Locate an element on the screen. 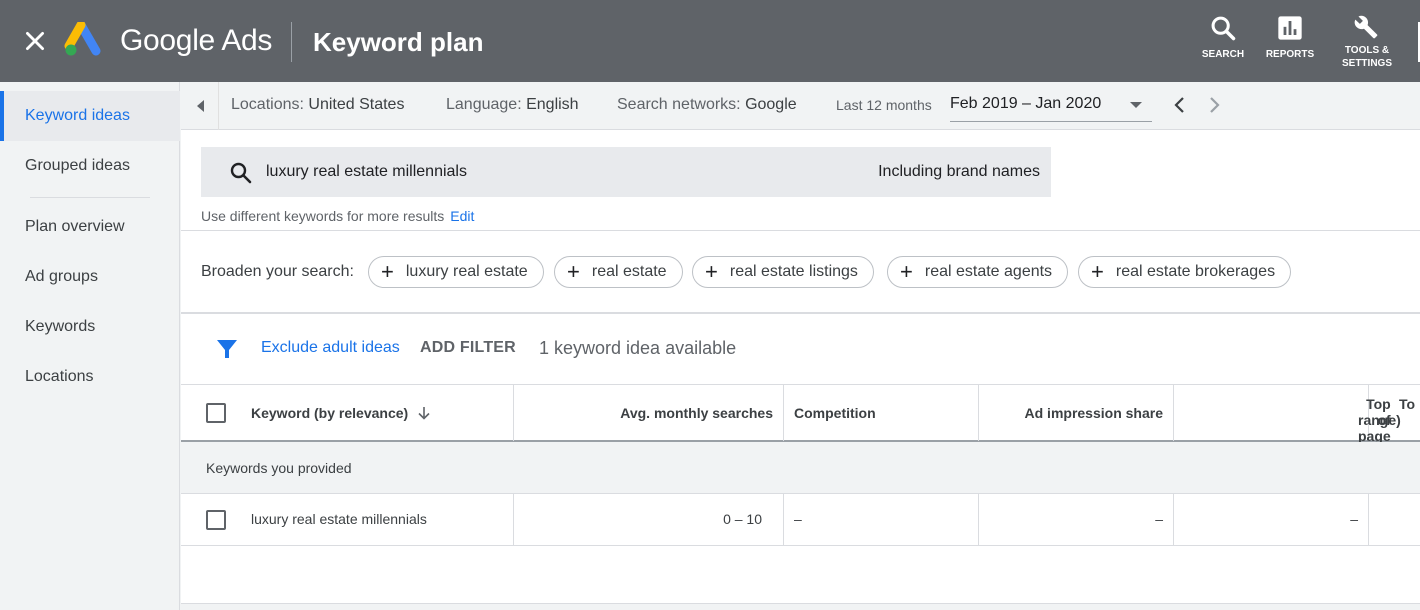  arrow-left-icon is located at coordinates (200, 106).